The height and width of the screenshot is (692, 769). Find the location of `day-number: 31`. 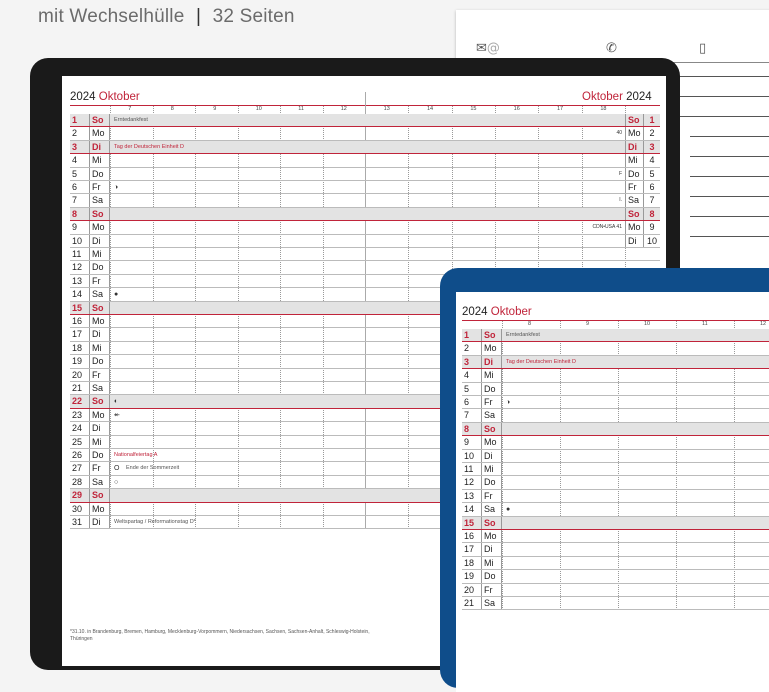

day-number: 31 is located at coordinates (80, 522).